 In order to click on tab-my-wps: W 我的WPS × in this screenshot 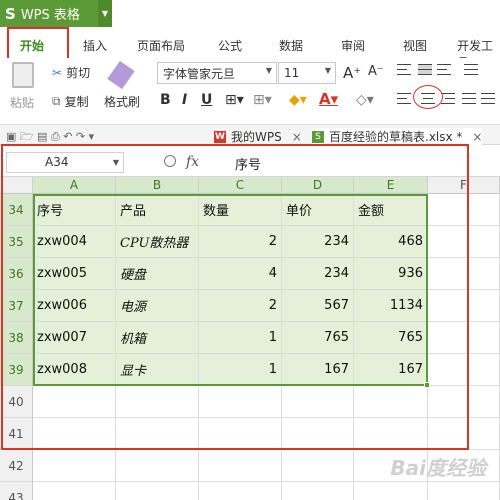, I will do `click(258, 136)`.